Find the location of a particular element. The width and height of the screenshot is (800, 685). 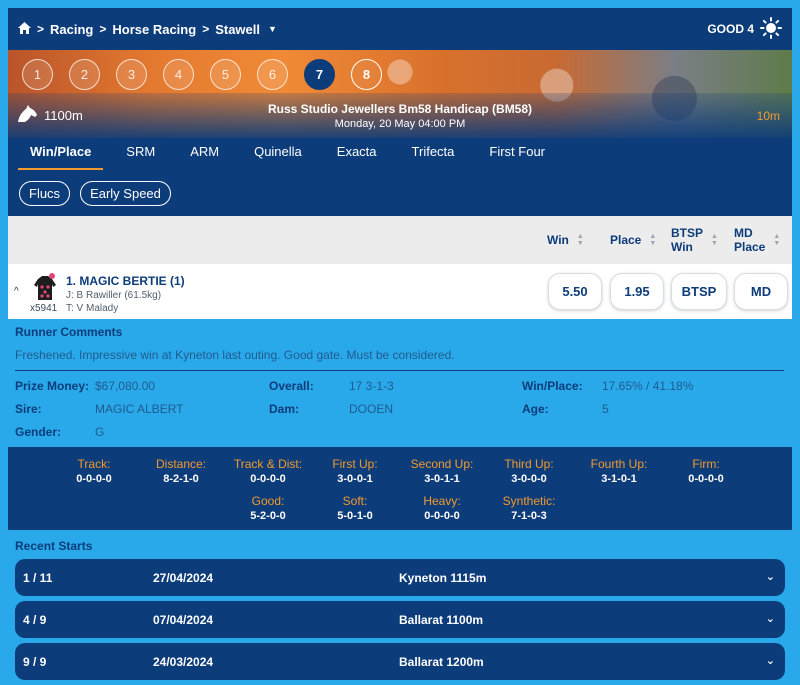

place-column-header: Place ▲ ▼ is located at coordinates (633, 240).